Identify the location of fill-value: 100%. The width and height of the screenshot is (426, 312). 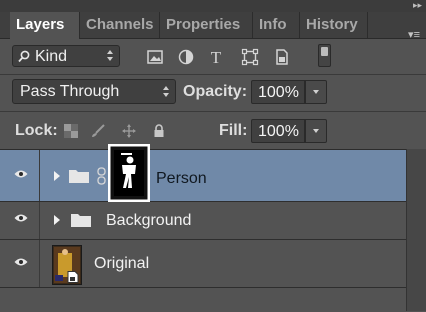
(278, 131).